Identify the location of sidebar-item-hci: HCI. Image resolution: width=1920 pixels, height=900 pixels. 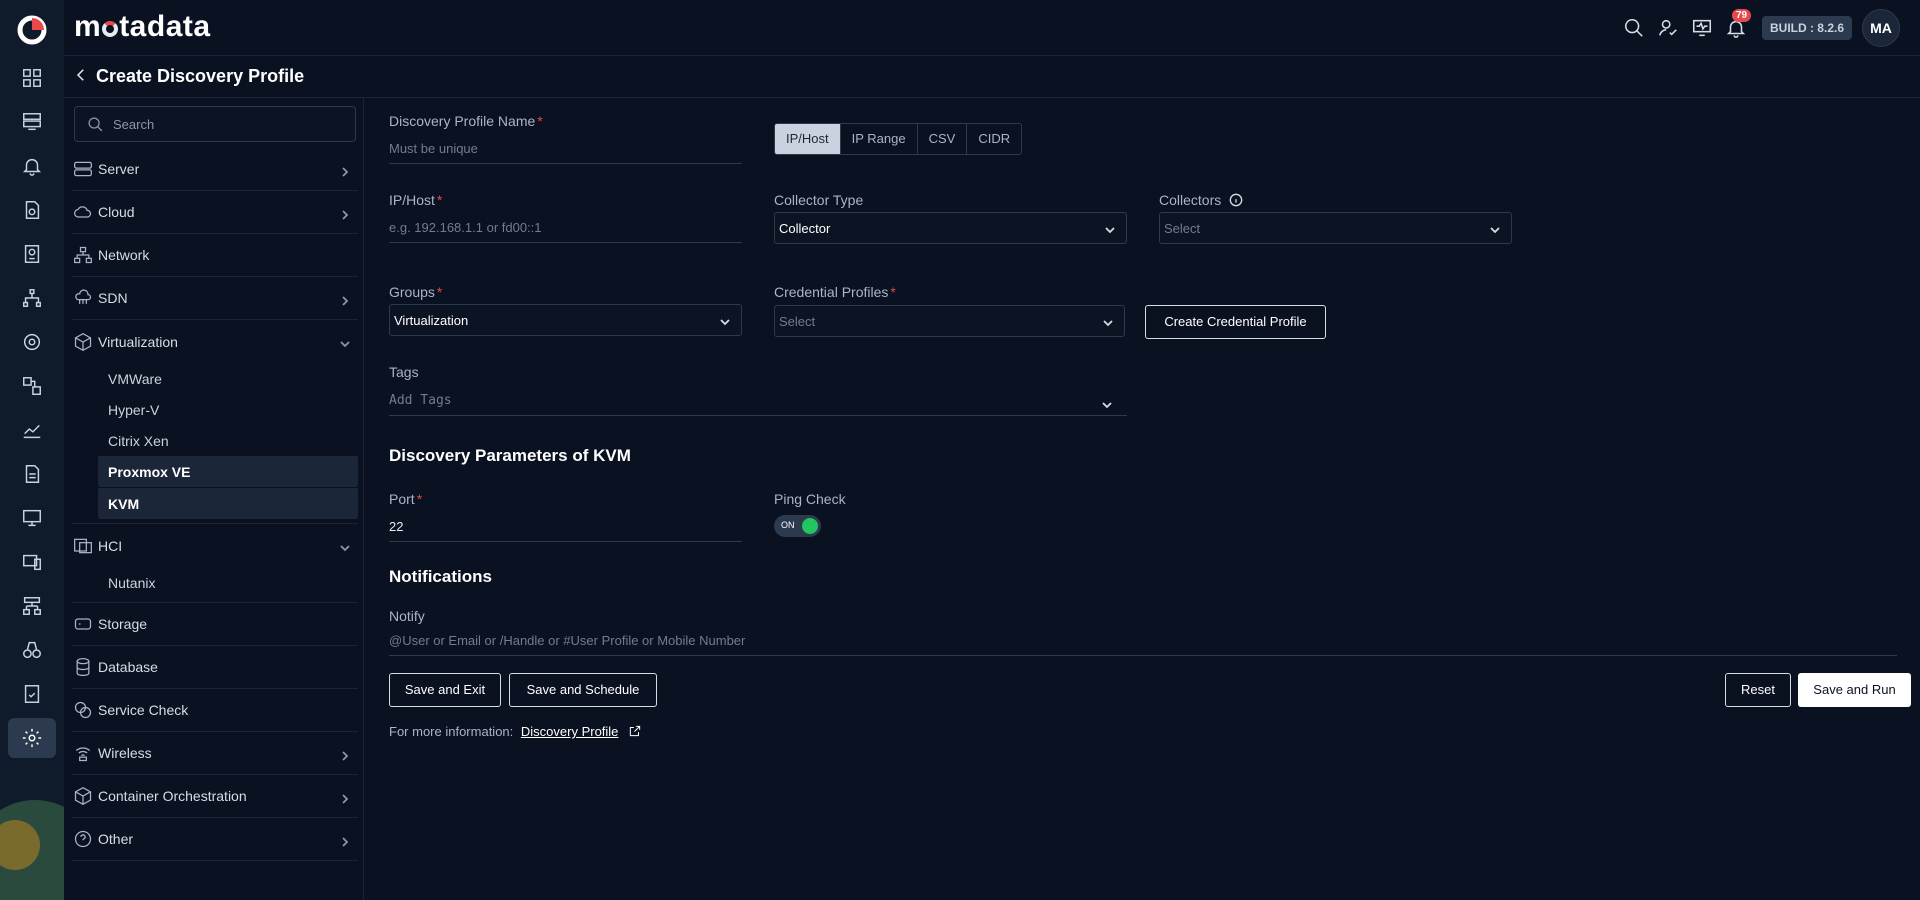
(215, 545).